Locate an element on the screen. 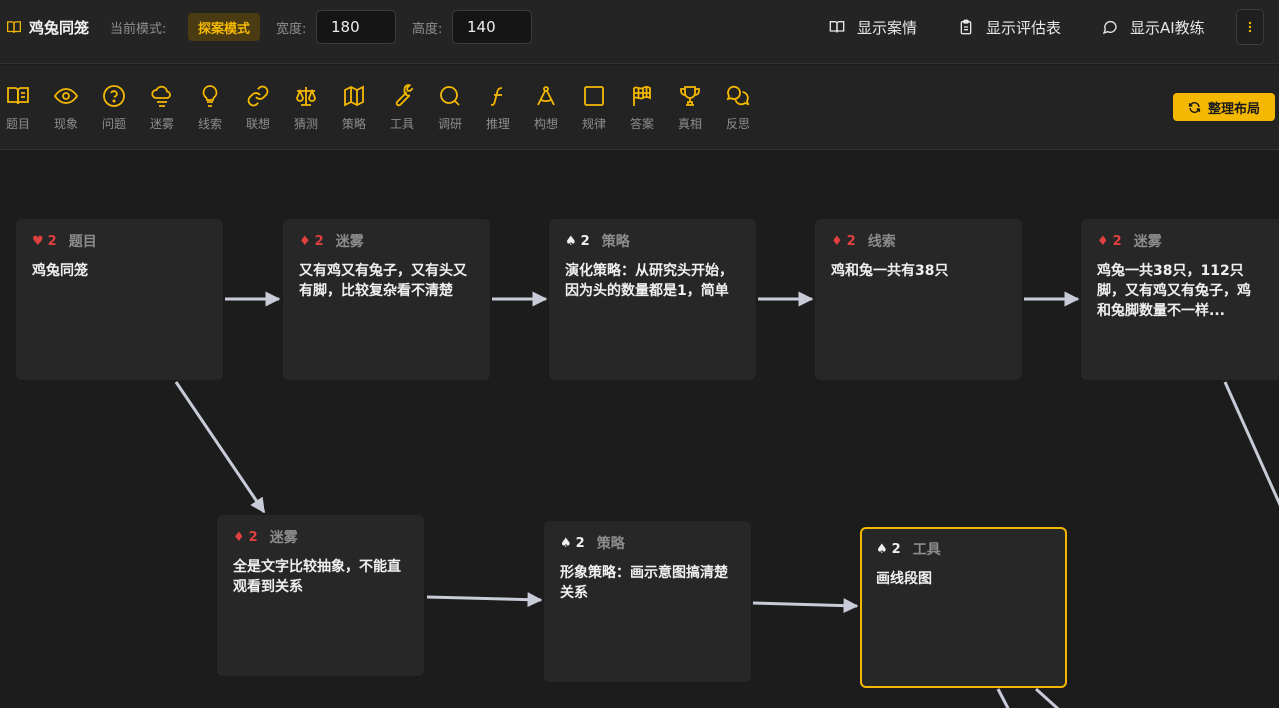  tool-research: 调研 is located at coordinates (450, 109).